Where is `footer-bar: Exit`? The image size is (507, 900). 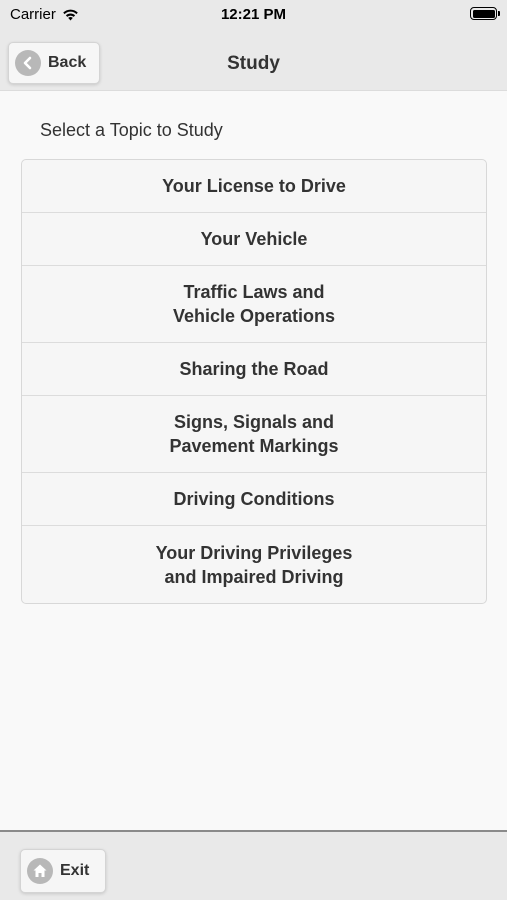
footer-bar: Exit is located at coordinates (253, 865).